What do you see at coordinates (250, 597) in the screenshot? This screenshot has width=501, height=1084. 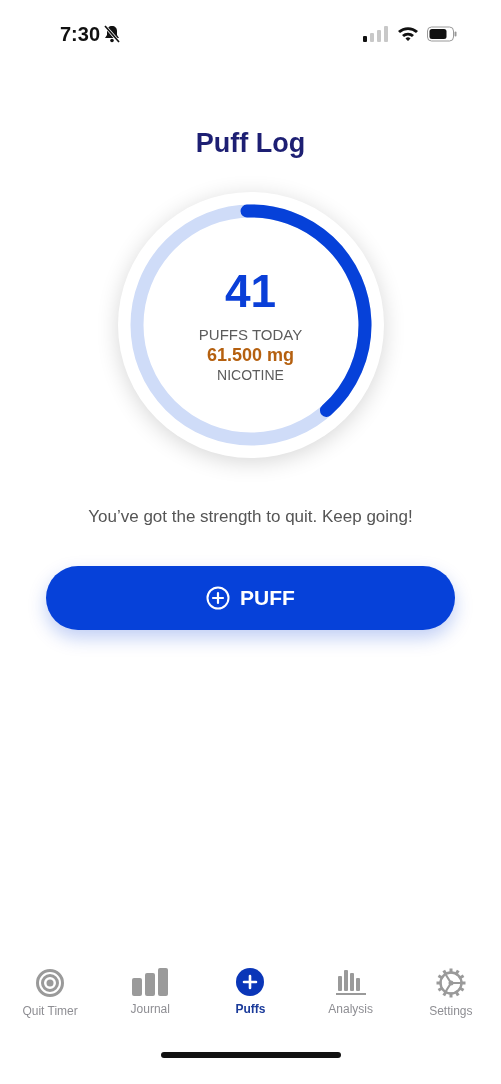 I see `puff-button: PUFF` at bounding box center [250, 597].